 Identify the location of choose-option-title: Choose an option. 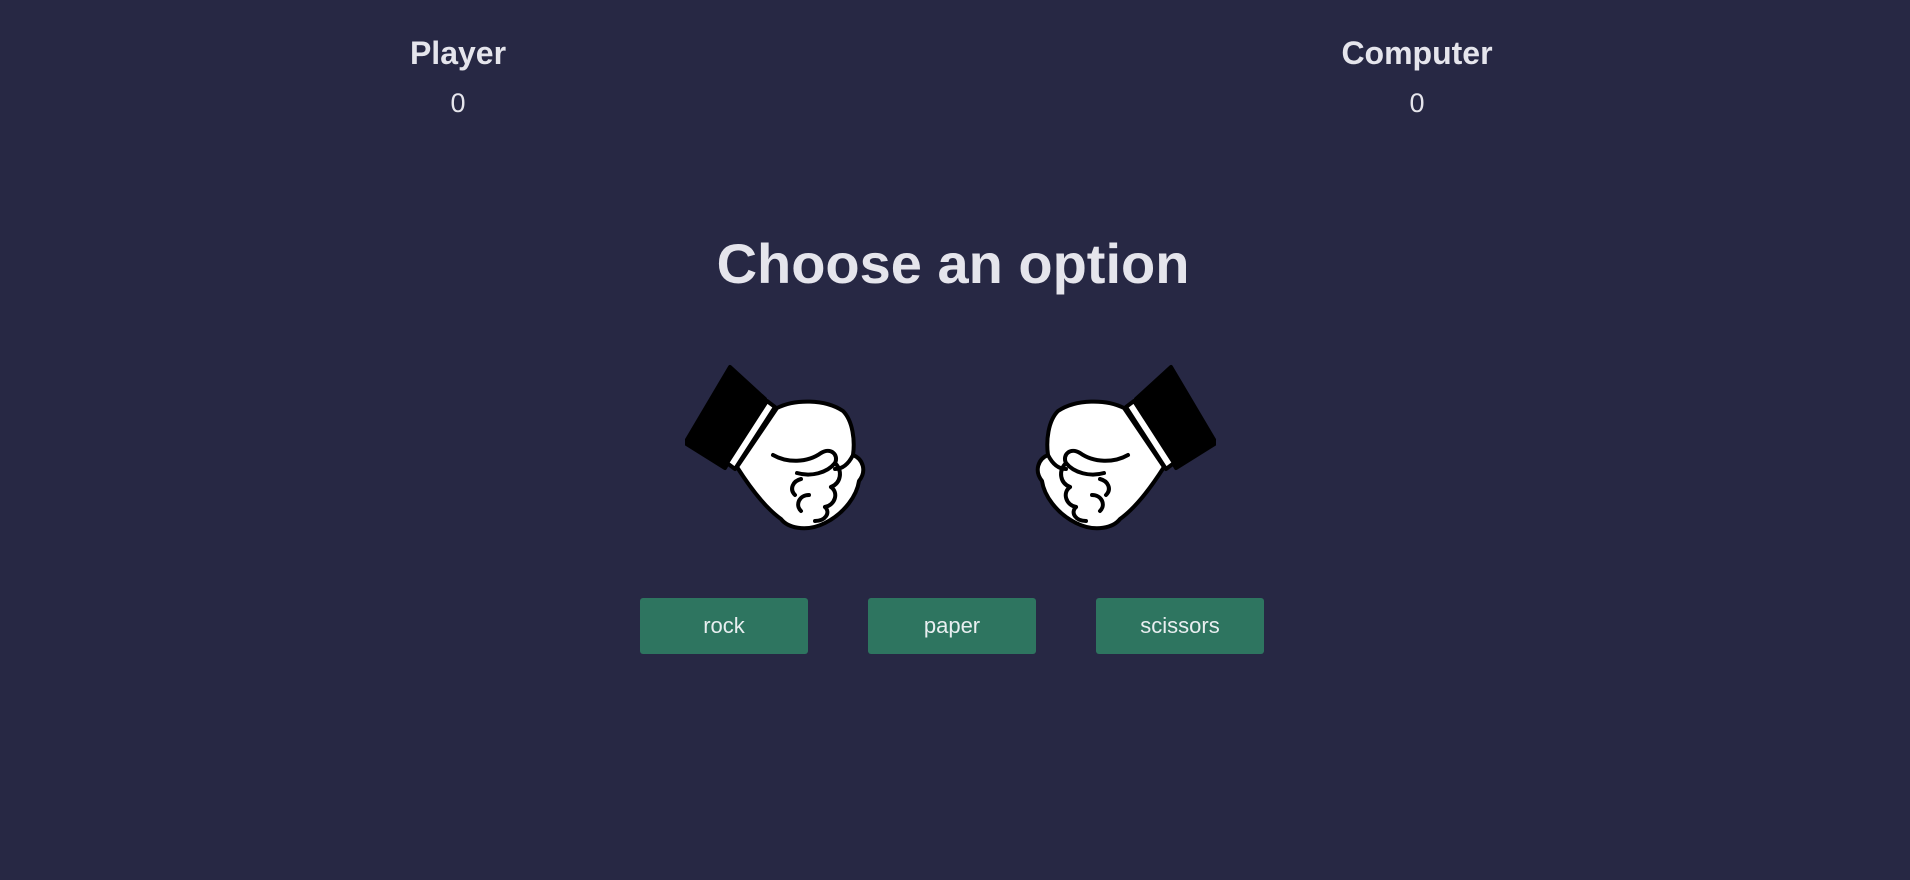
(953, 263).